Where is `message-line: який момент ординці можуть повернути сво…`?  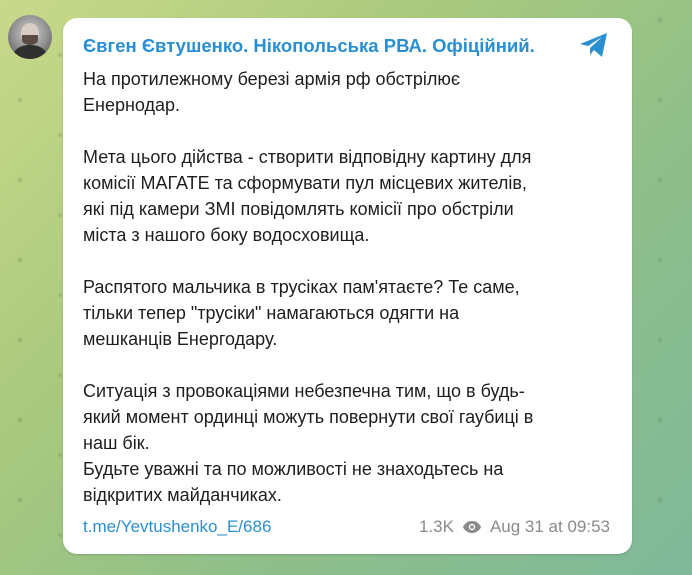 message-line: який момент ординці можуть повернути сво… is located at coordinates (308, 417).